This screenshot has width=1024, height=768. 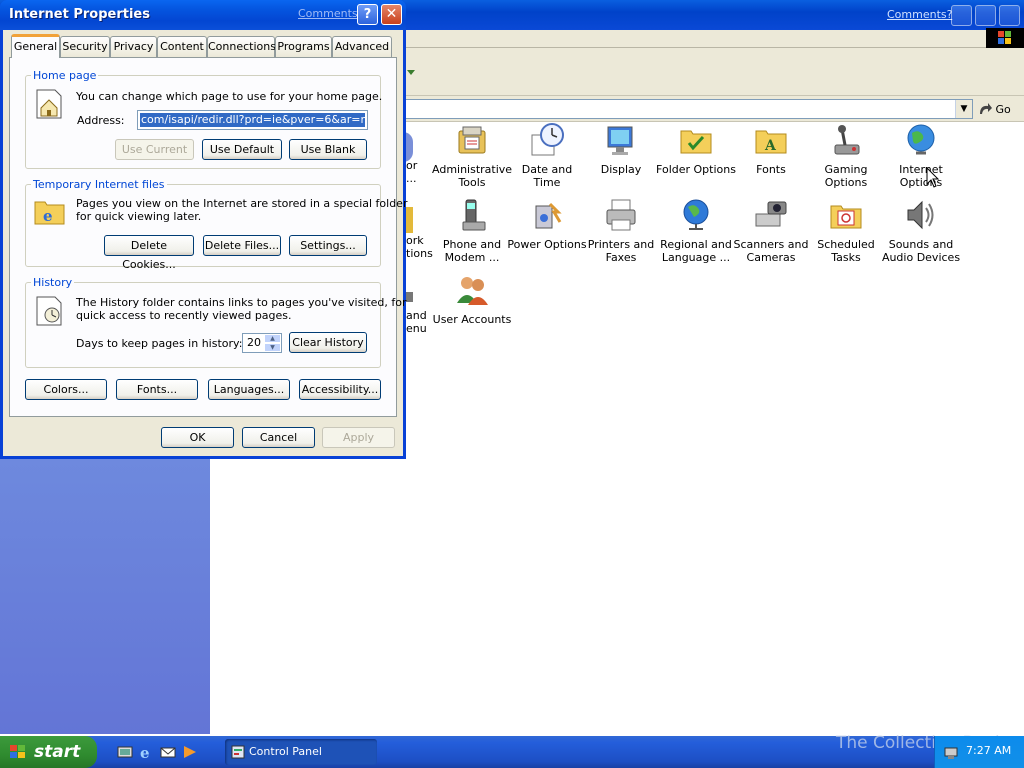 What do you see at coordinates (1009, 15) in the screenshot?
I see `close-button` at bounding box center [1009, 15].